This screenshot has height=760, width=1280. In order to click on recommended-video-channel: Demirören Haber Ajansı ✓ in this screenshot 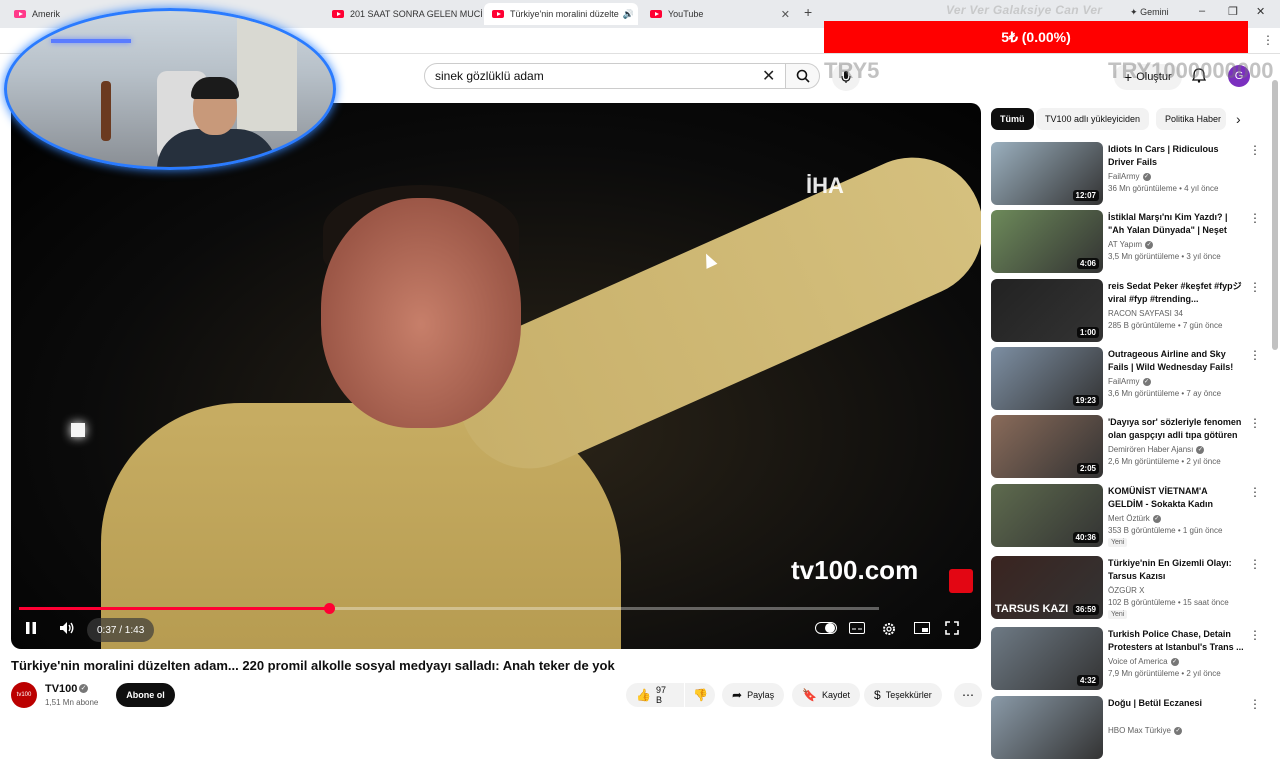, I will do `click(1156, 449)`.